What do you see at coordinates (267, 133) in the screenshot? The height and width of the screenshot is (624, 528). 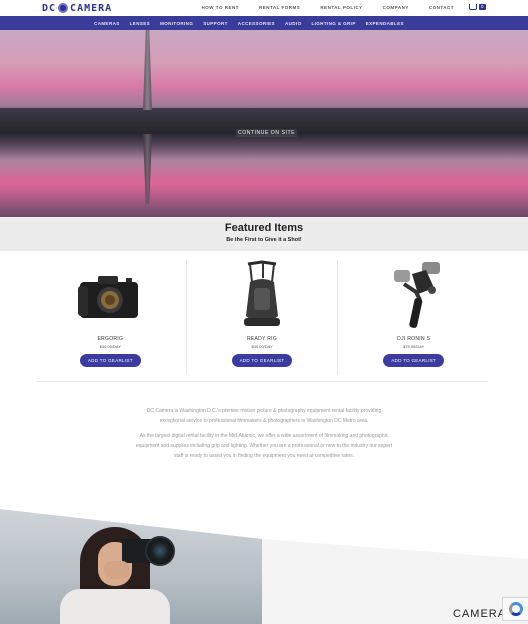 I see `continue-on-site-link: CONTINUE ON SITE` at bounding box center [267, 133].